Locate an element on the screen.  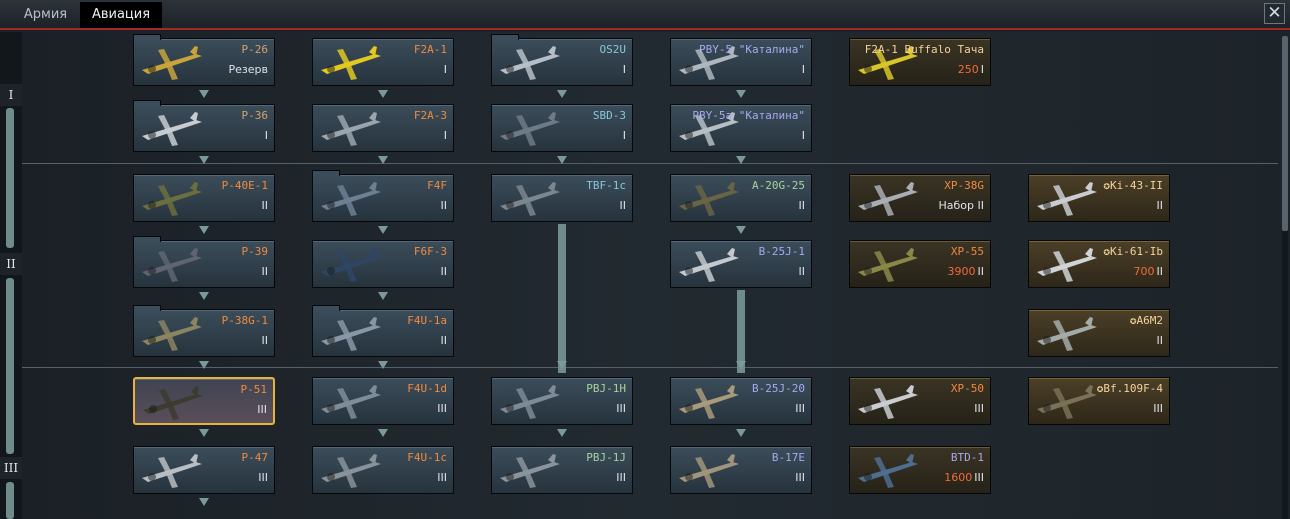
rank-rail: I II III is located at coordinates (11, 275).